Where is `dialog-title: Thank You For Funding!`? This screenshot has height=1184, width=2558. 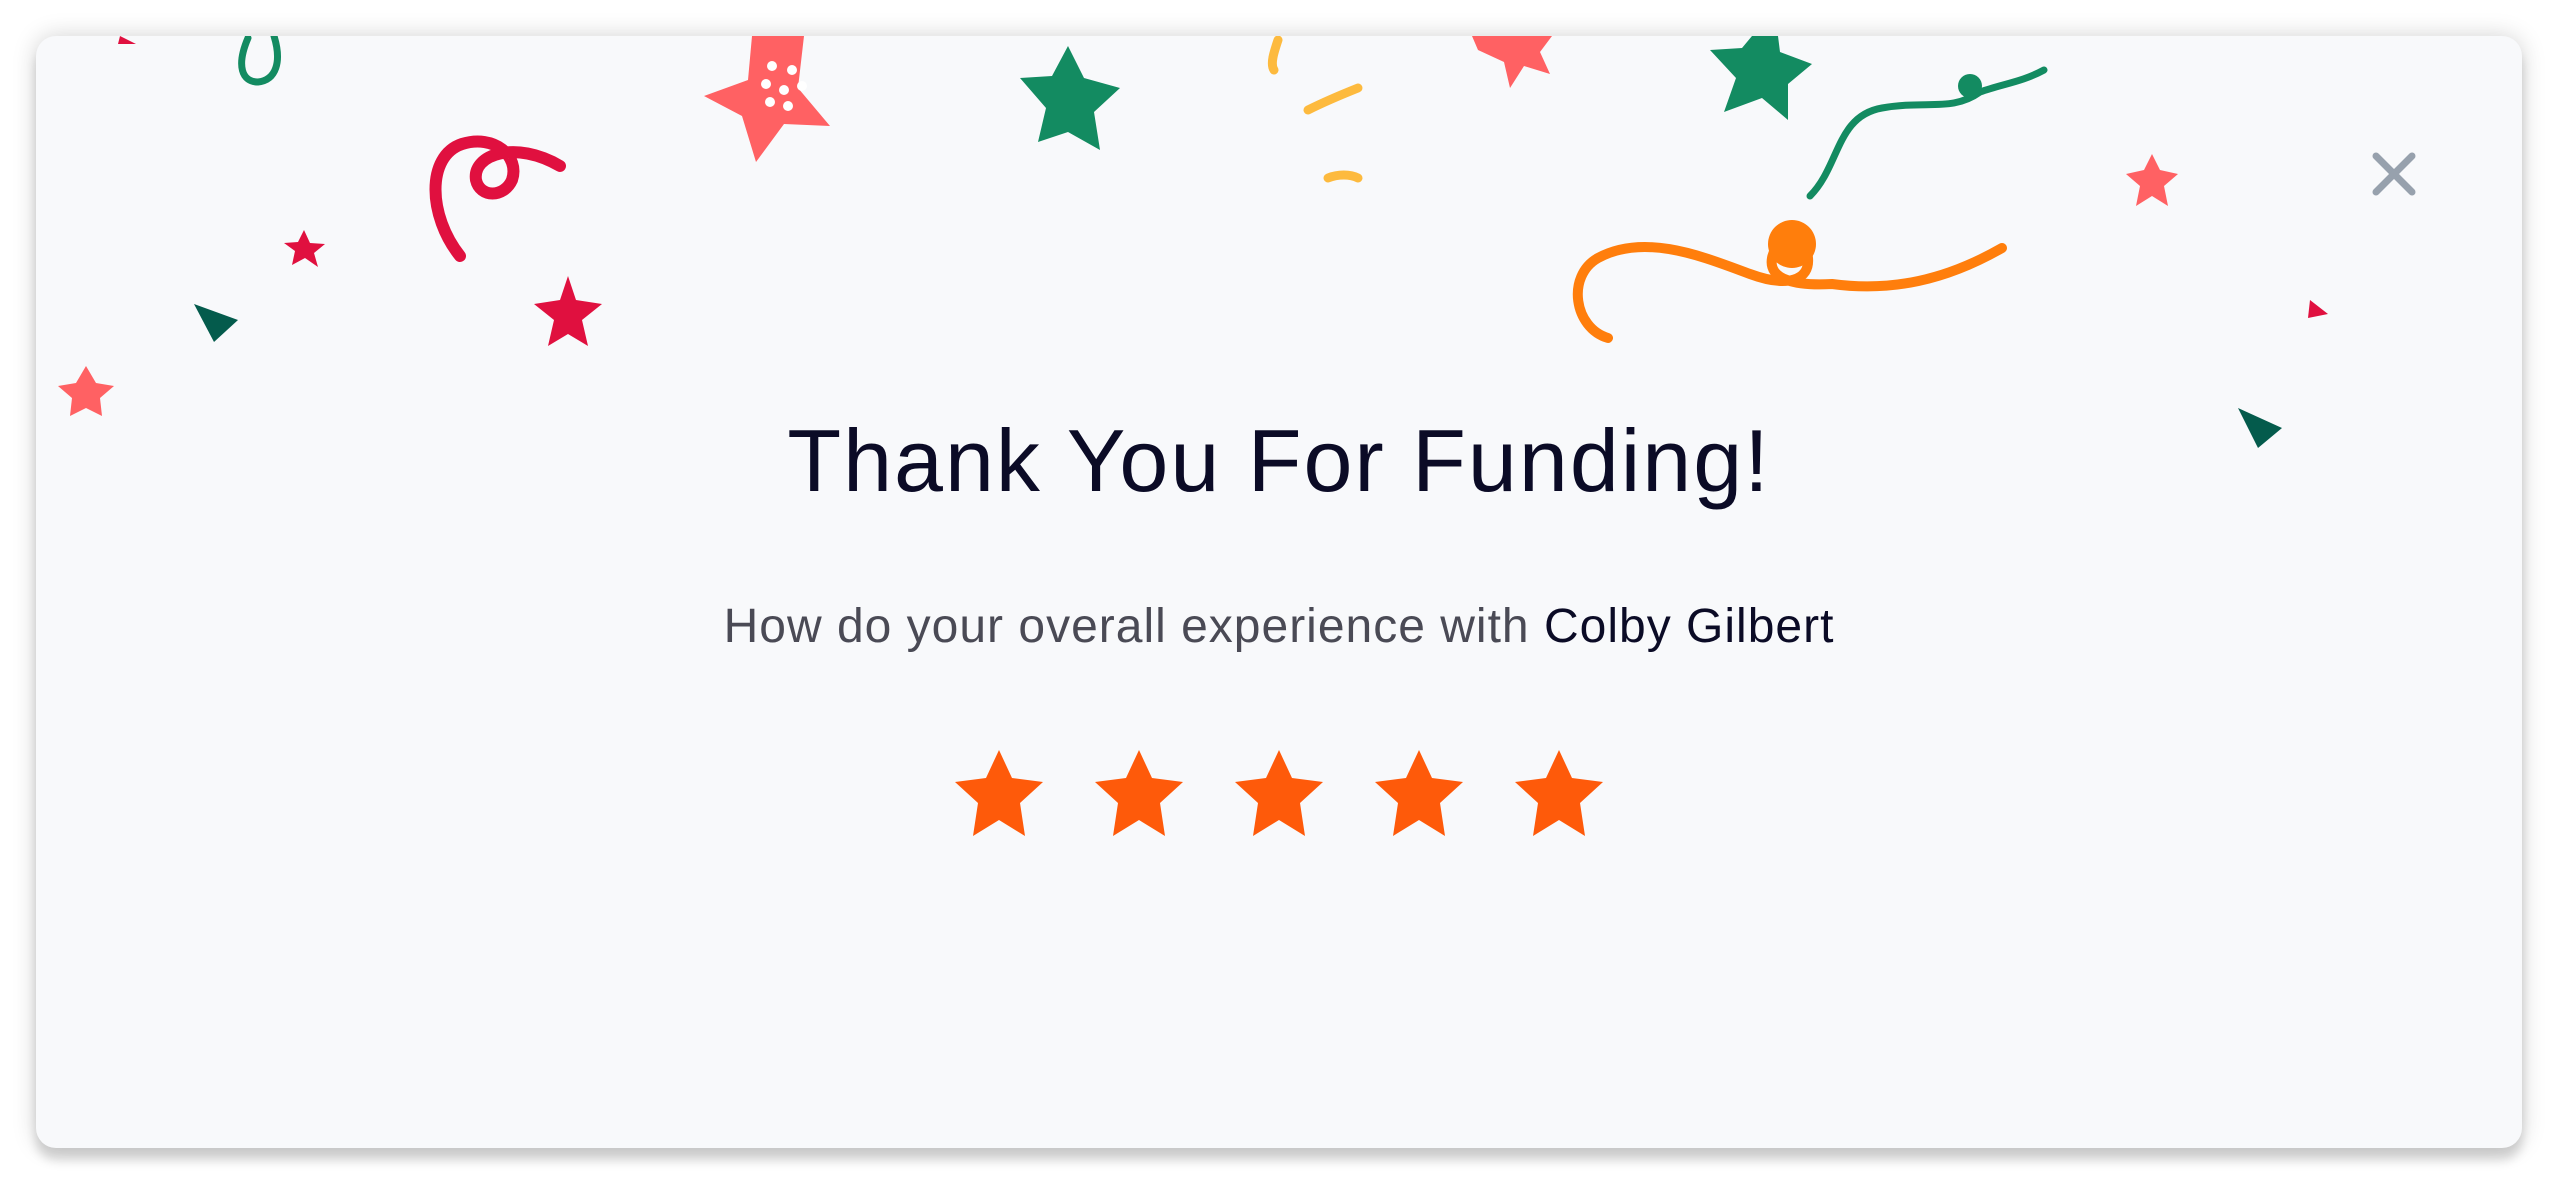
dialog-title: Thank You For Funding! is located at coordinates (1279, 460).